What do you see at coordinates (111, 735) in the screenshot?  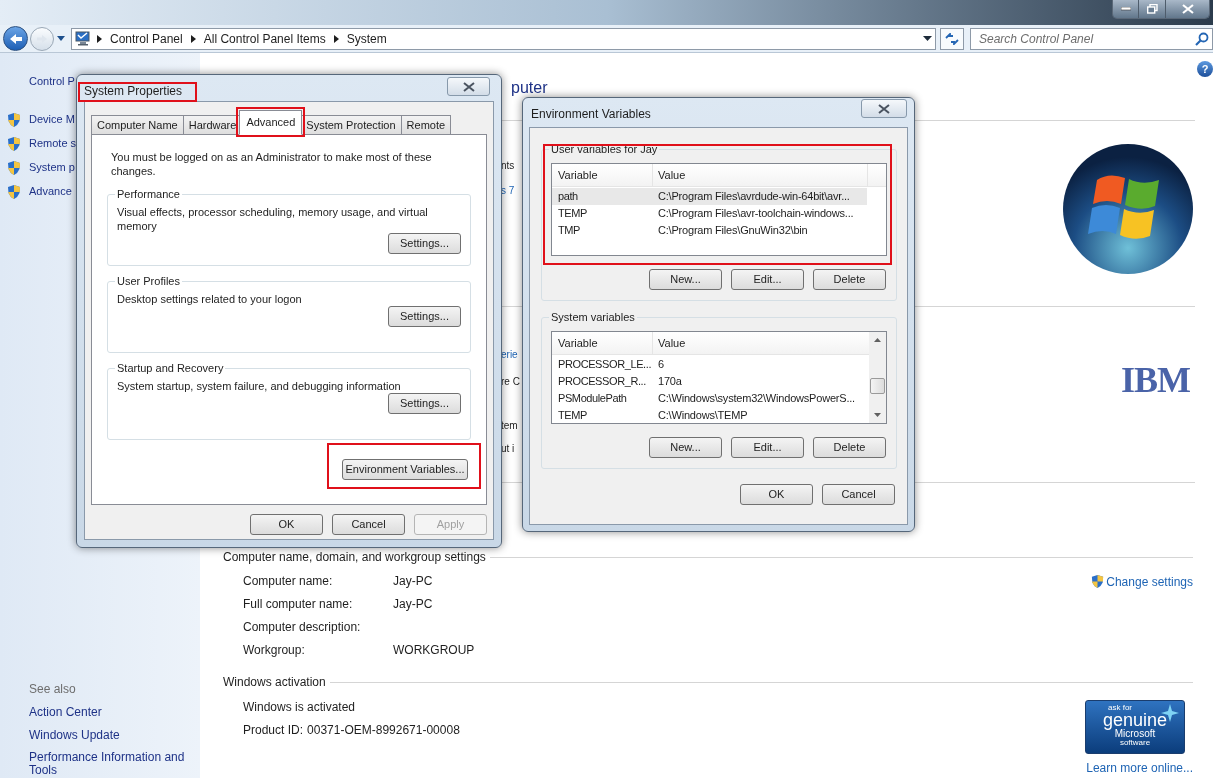 I see `sidebar-link: Windows Update` at bounding box center [111, 735].